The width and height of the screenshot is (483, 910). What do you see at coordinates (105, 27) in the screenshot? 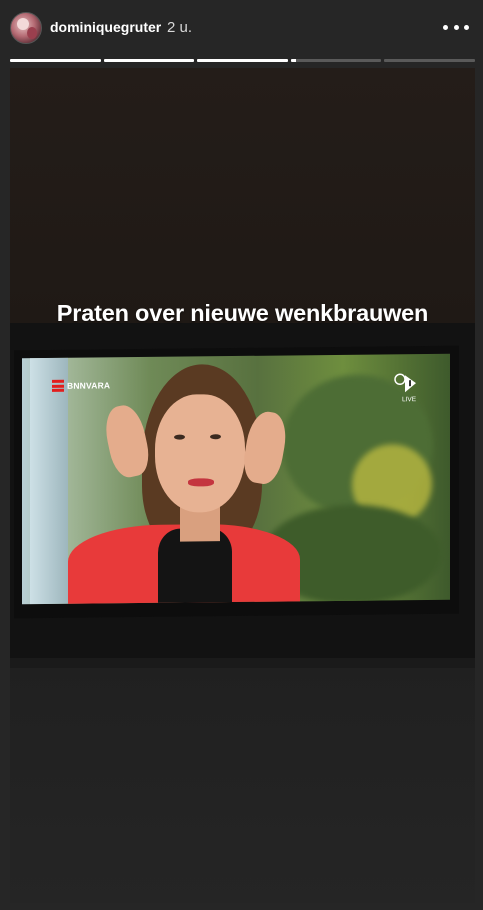
I see `username: dominiquegruter` at bounding box center [105, 27].